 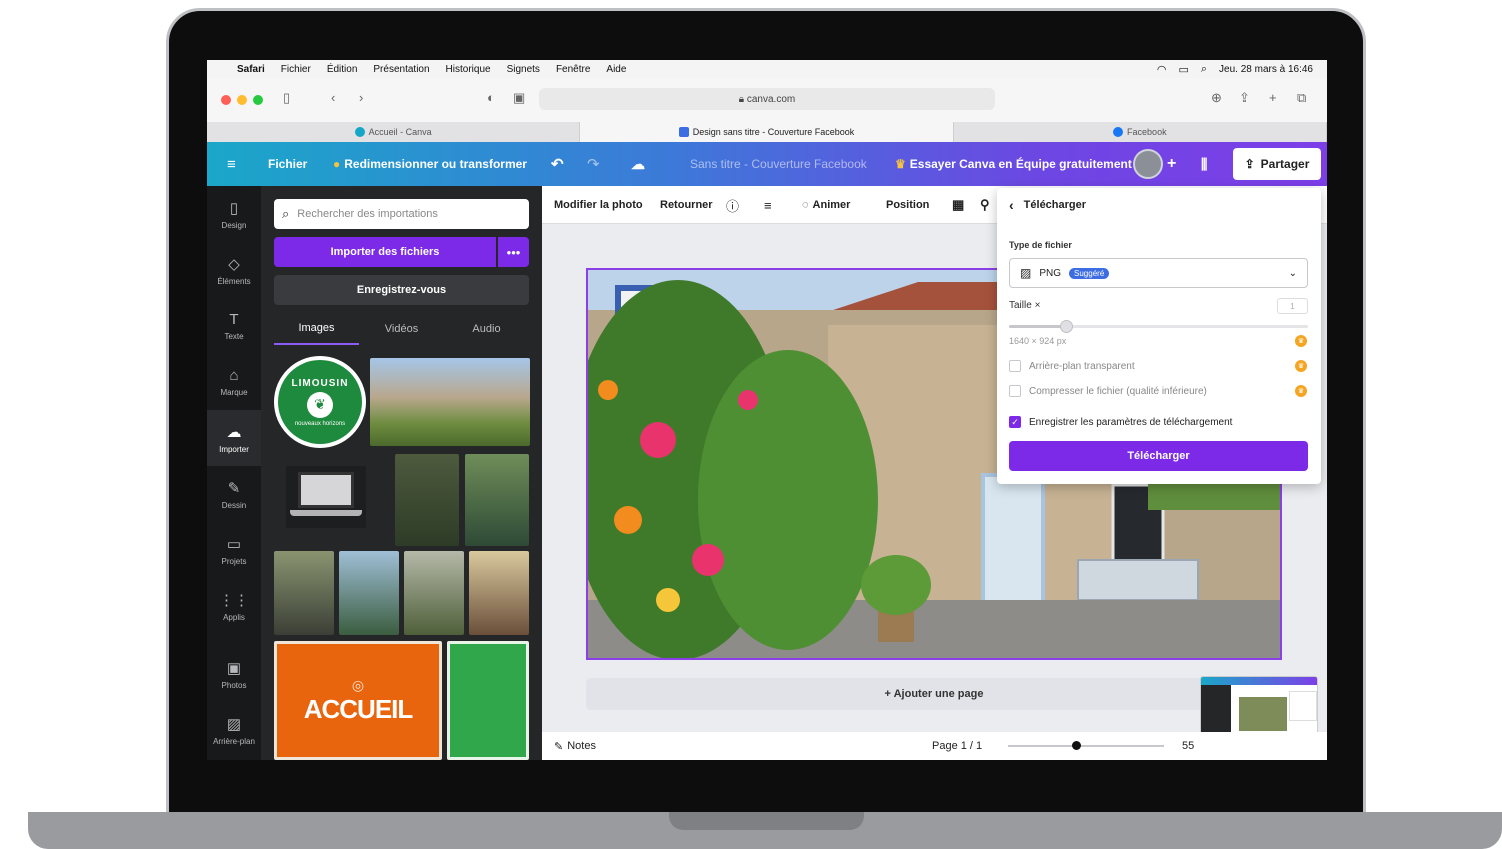 I want to click on share-button: ⇪ Partager, so click(x=1277, y=164).